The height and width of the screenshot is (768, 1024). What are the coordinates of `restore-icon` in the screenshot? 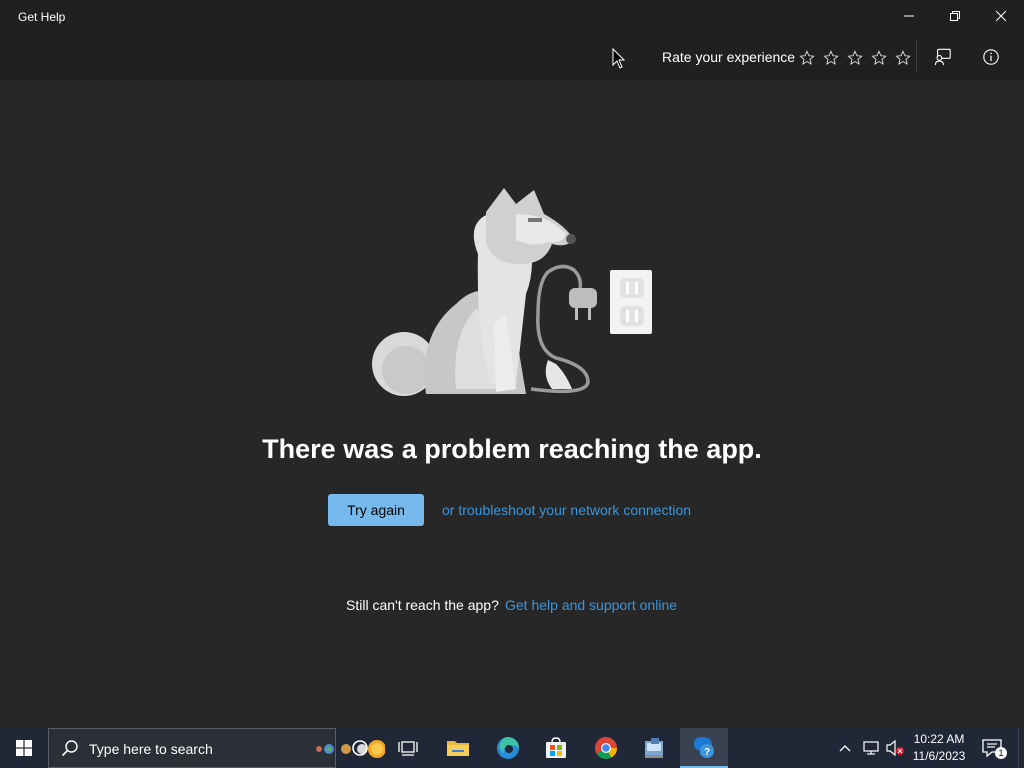 It's located at (955, 16).